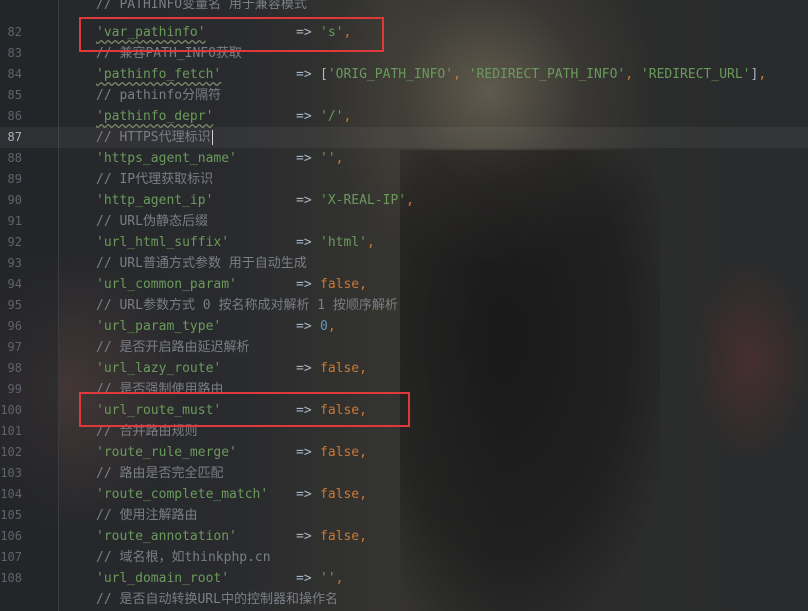 The image size is (808, 611). I want to click on code-line: 90 'http_agent_ip' => 'X-REAL-IP',, so click(404, 200).